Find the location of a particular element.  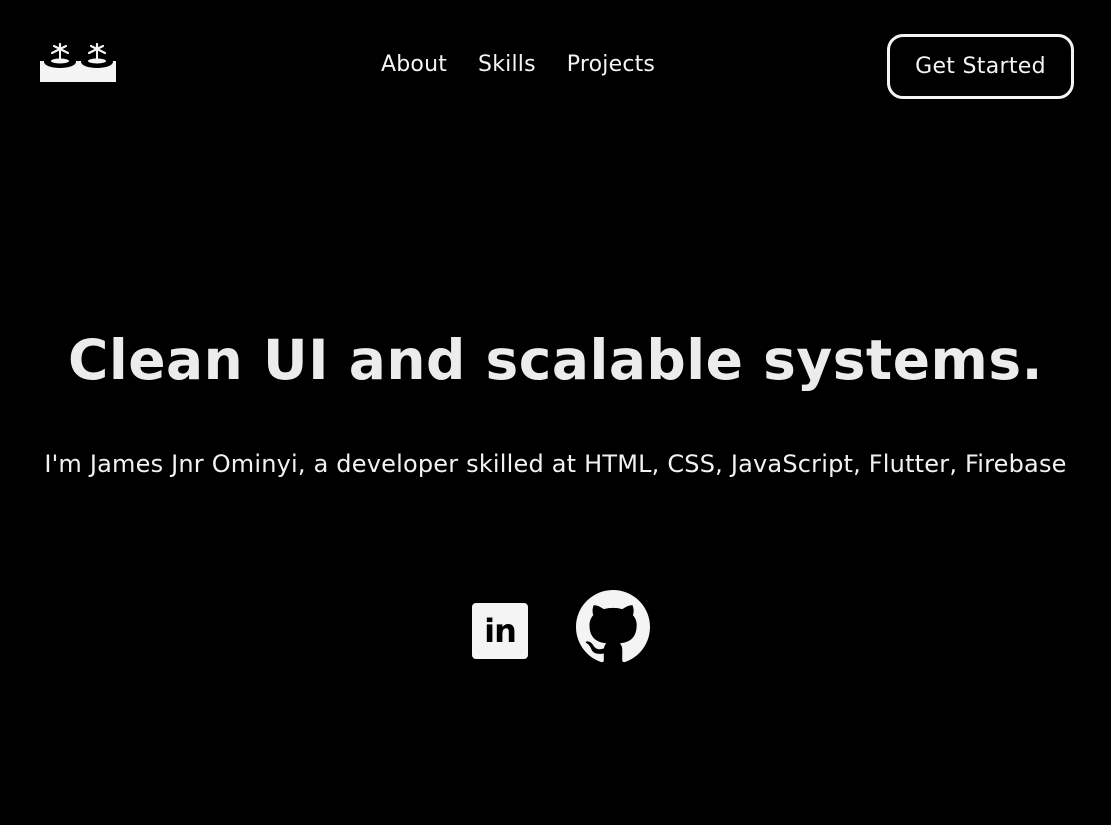

logo-link is located at coordinates (78, 61).